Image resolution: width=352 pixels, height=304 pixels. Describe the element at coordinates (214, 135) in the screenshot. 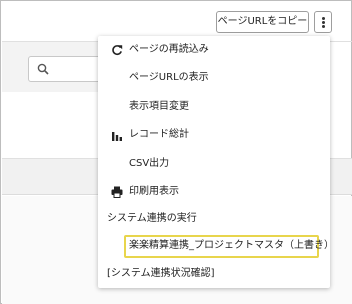

I see `menu-item-record-total: レコード総計` at that location.